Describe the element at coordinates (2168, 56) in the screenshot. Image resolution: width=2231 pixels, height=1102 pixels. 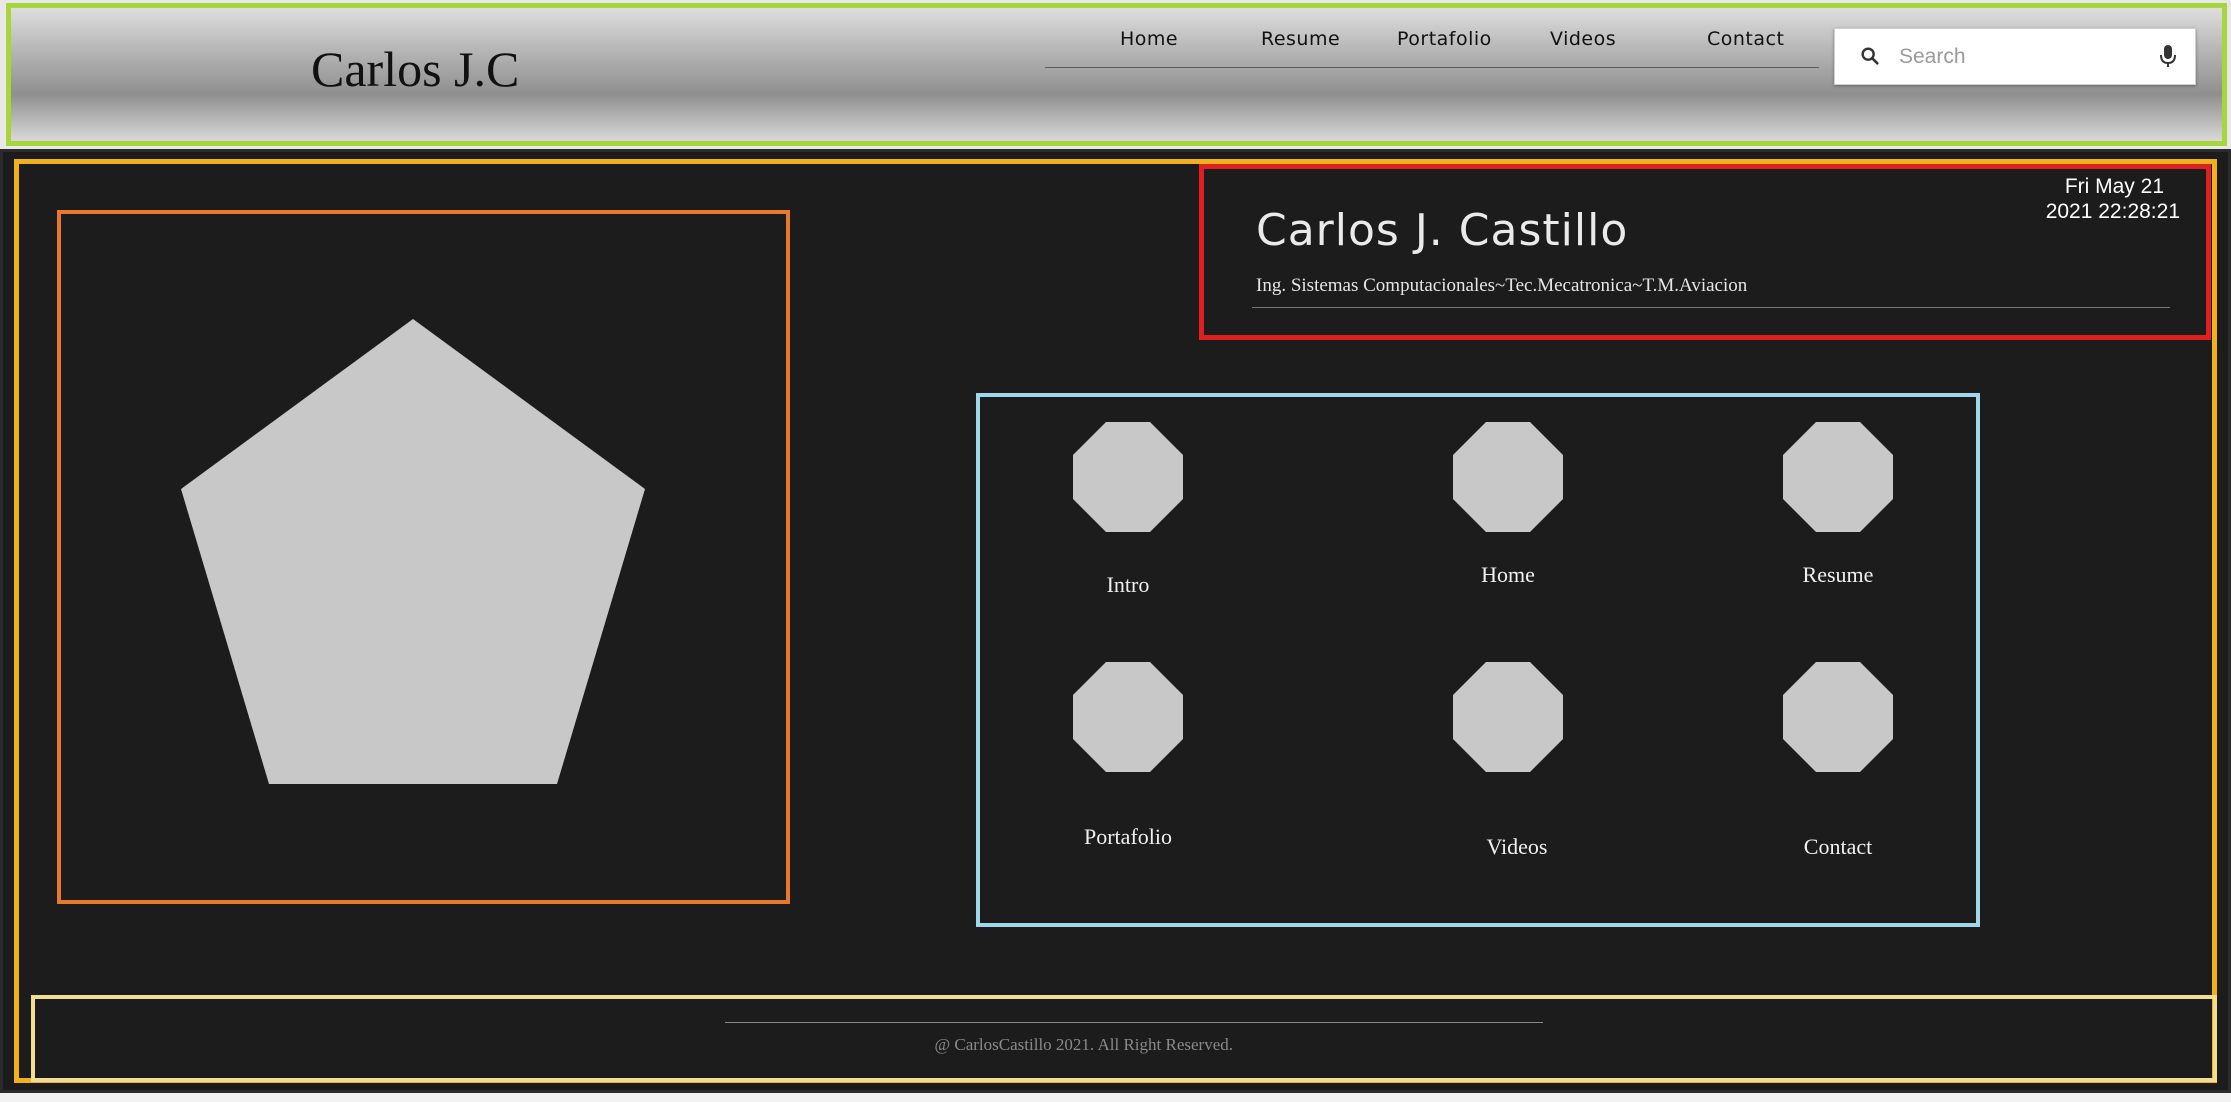
I see `mic-icon` at that location.